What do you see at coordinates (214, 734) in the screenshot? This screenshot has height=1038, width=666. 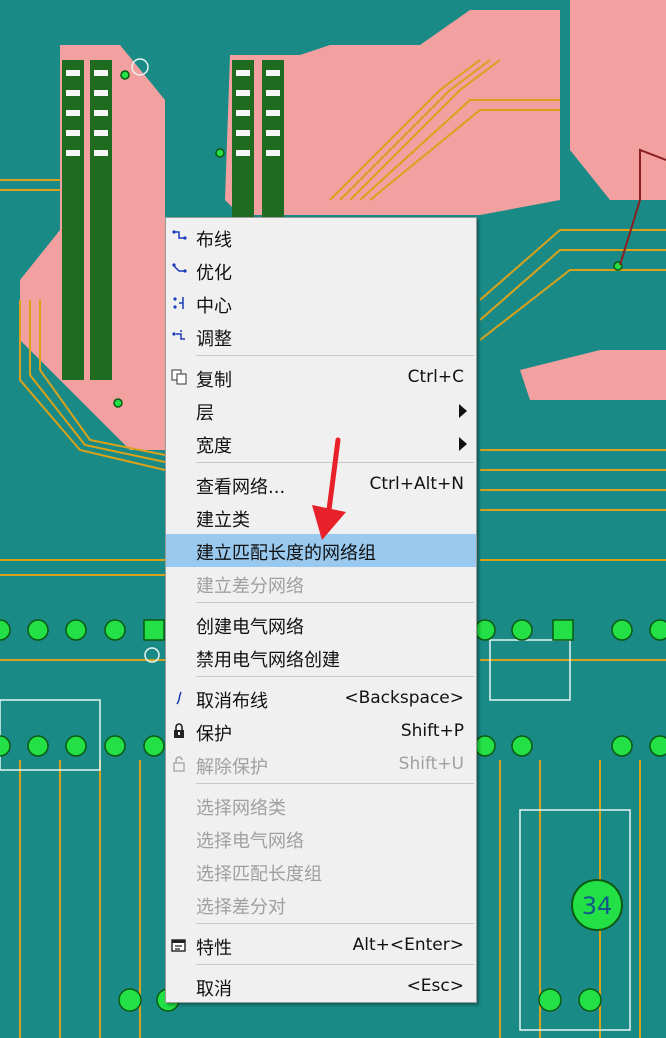 I see `menu-item-label: 保护` at bounding box center [214, 734].